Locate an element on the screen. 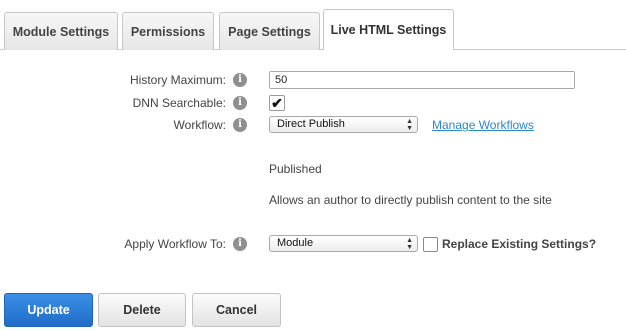 The height and width of the screenshot is (331, 626). apply-workflow-label: Apply Workflow To: is located at coordinates (175, 244).